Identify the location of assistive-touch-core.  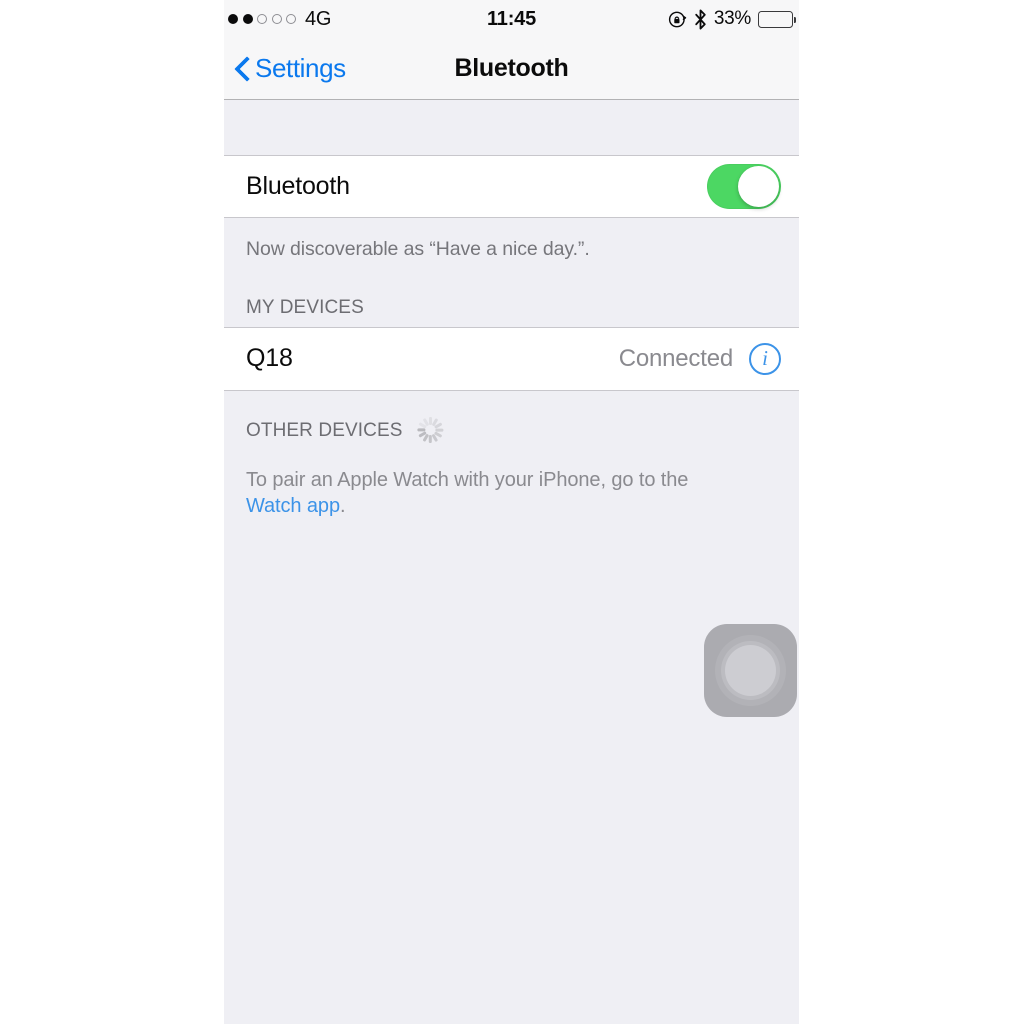
(750, 670).